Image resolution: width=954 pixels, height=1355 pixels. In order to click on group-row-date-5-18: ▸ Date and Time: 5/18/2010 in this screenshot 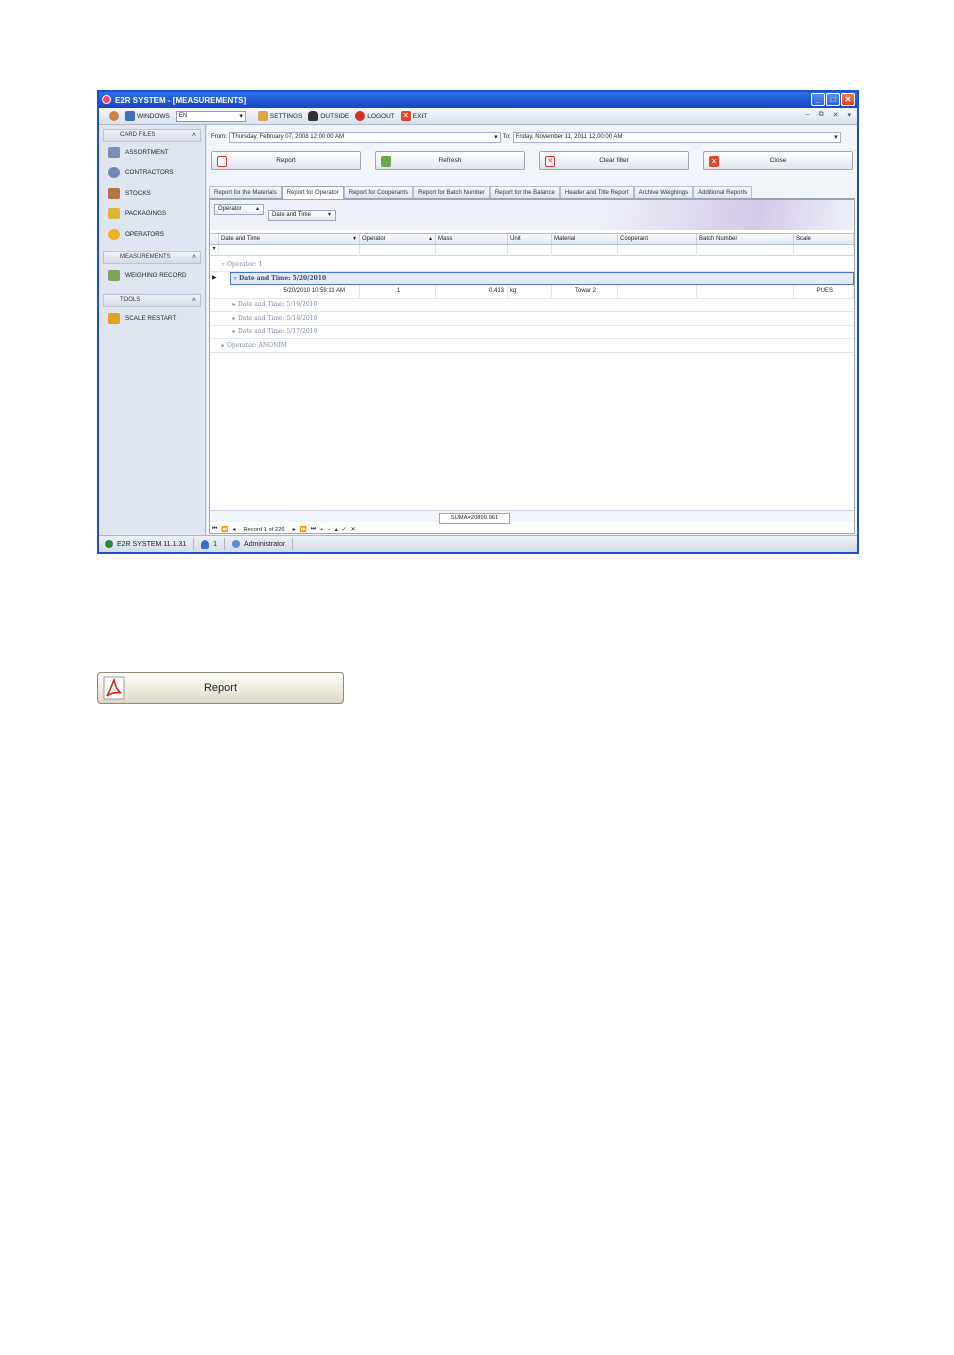, I will do `click(532, 319)`.